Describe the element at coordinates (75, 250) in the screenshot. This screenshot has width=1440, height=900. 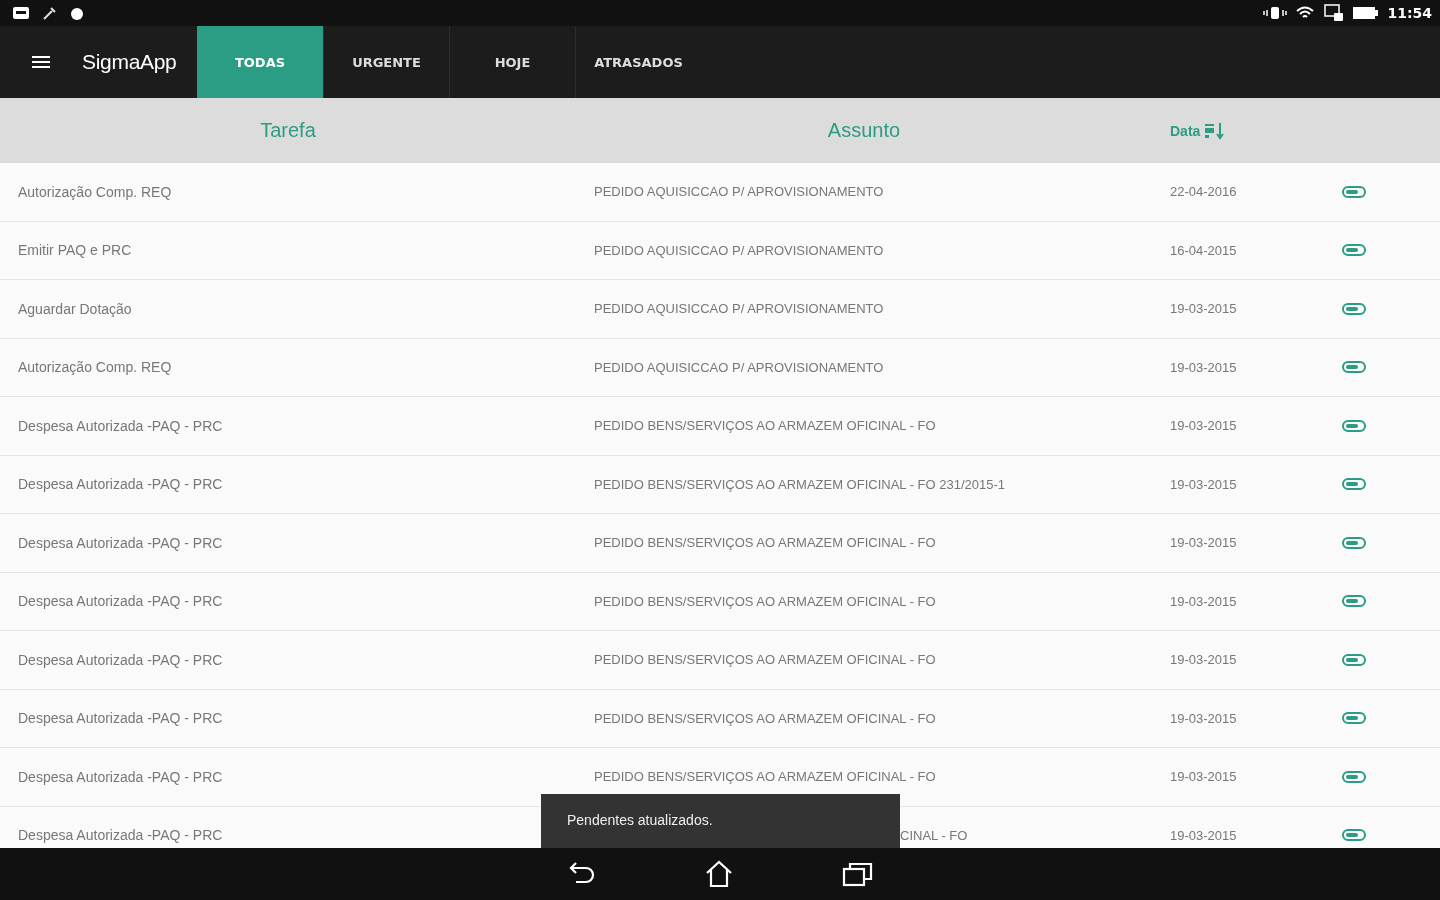
I see `table-cell-text: Emitir PAQ e PRC` at that location.